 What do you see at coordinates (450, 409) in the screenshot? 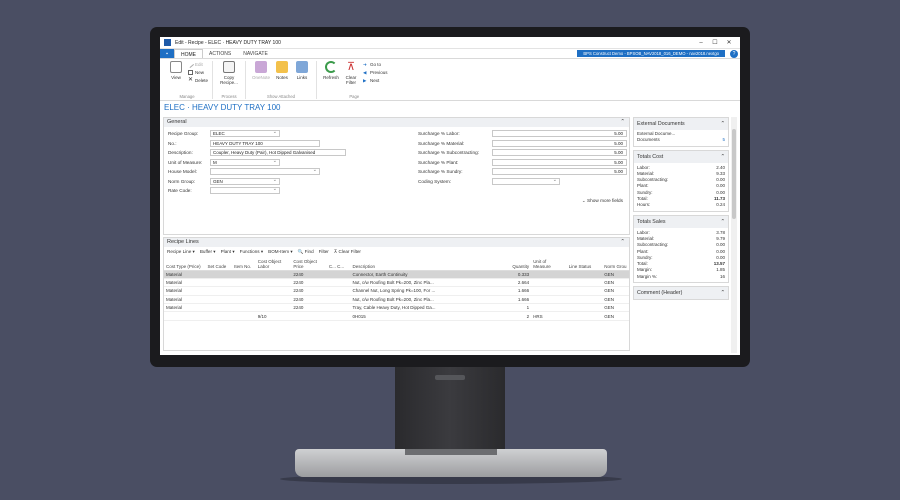
I see `monitor-stand-neck` at bounding box center [450, 409].